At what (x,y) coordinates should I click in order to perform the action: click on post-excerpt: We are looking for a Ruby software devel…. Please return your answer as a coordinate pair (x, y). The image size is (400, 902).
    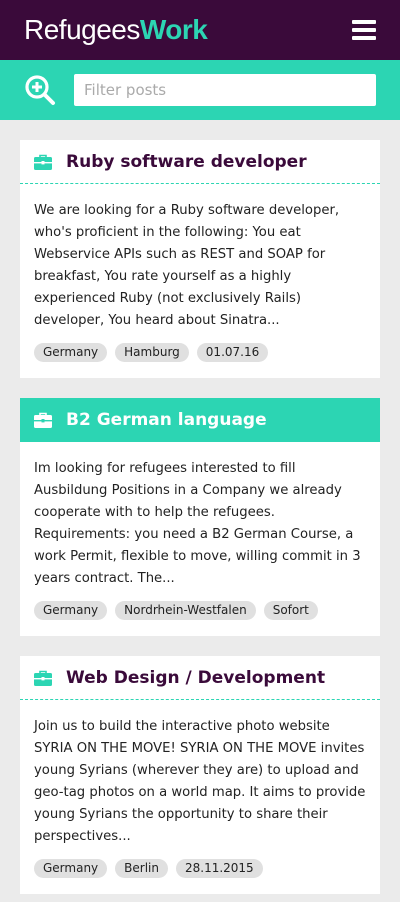
    Looking at the image, I should click on (187, 265).